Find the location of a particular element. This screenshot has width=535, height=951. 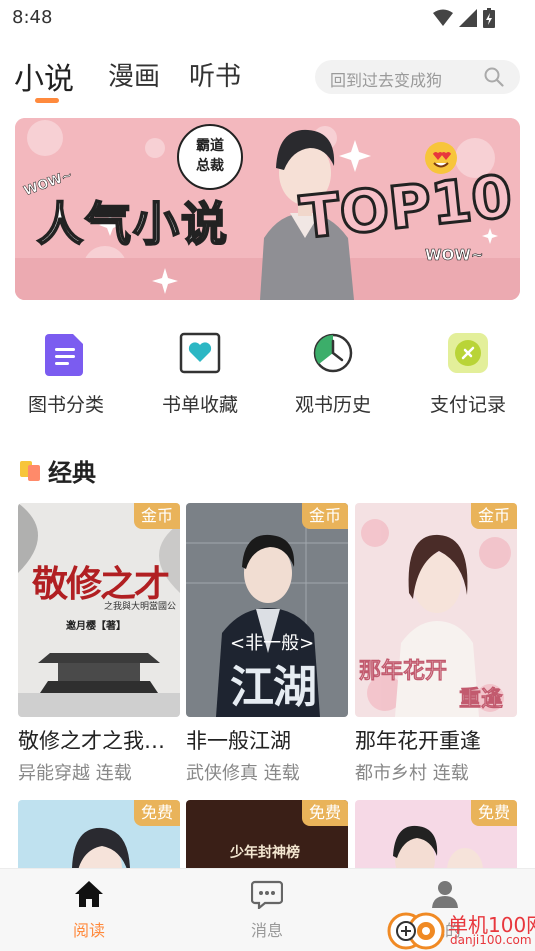

quick-link-book-category: 图书分类 is located at coordinates (66, 373).